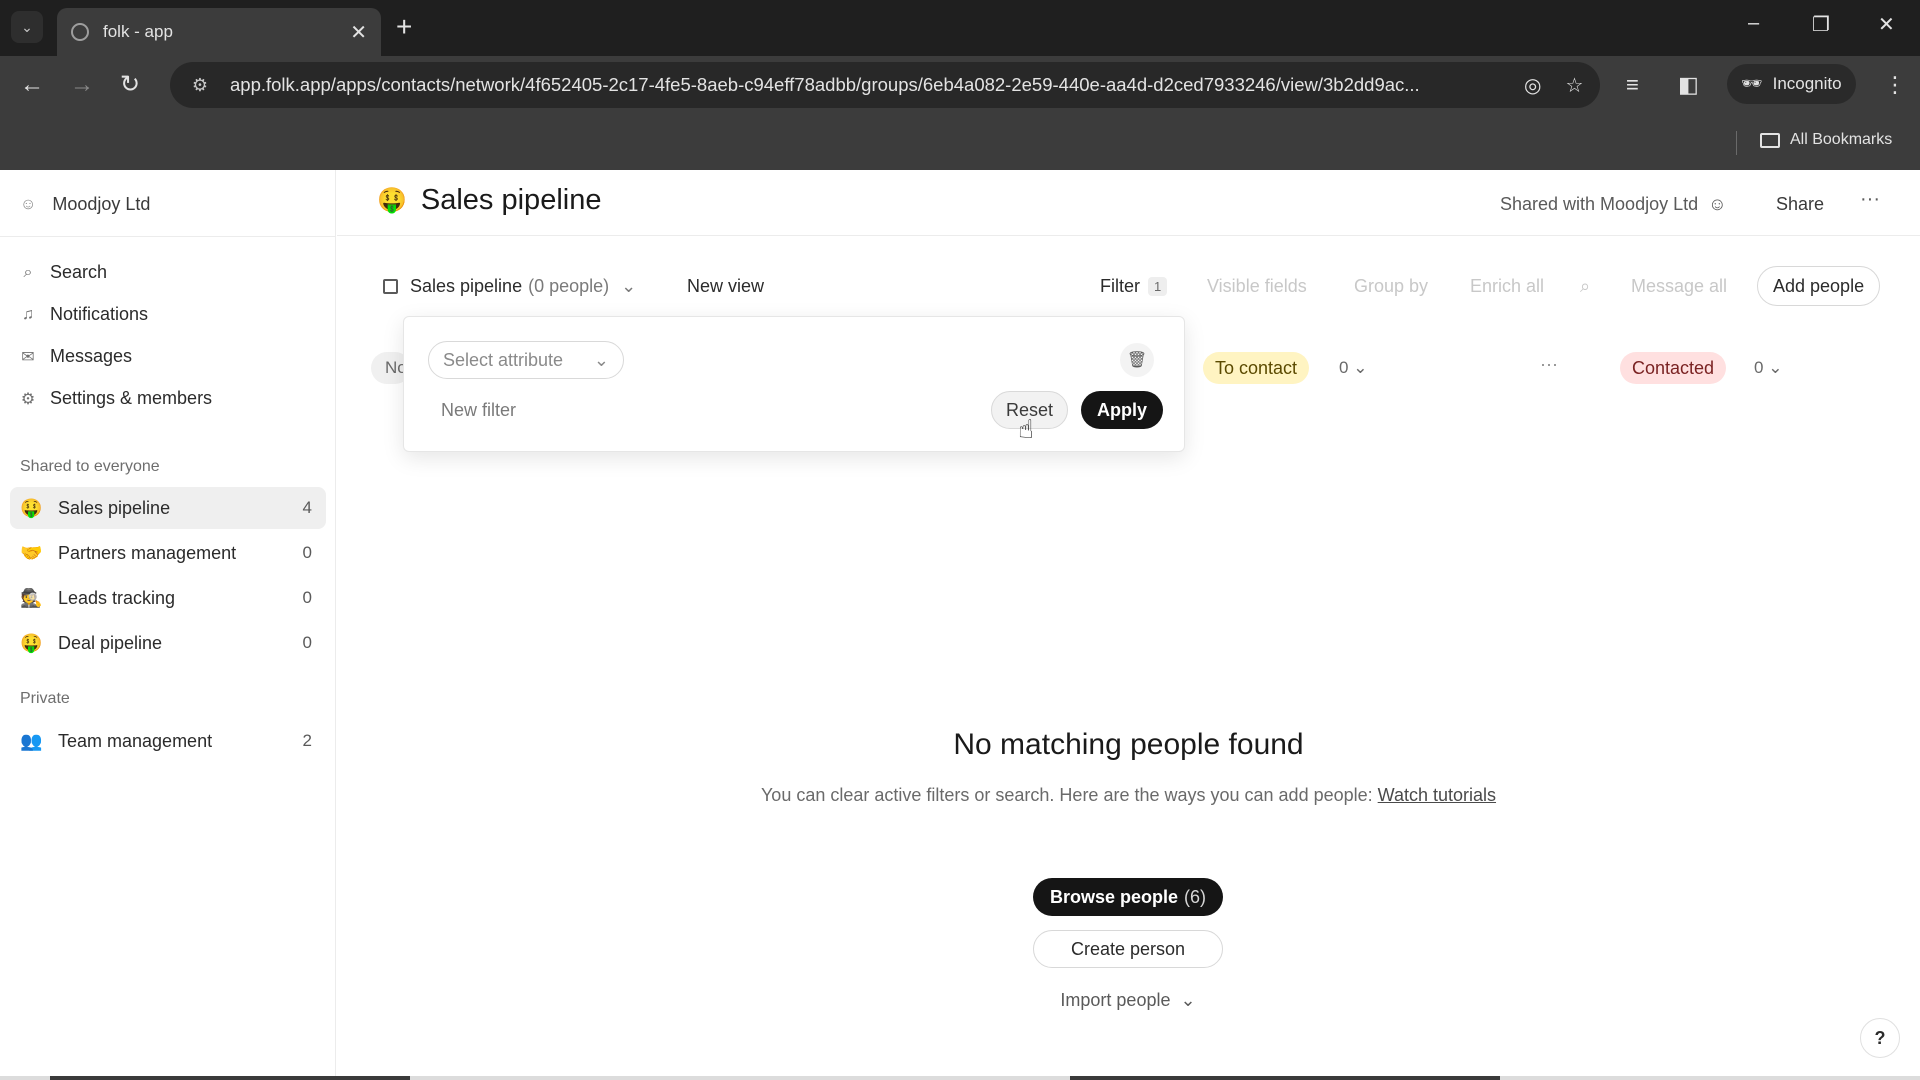 This screenshot has width=1920, height=1080. Describe the element at coordinates (1819, 286) in the screenshot. I see `add-people-button: Add people` at that location.